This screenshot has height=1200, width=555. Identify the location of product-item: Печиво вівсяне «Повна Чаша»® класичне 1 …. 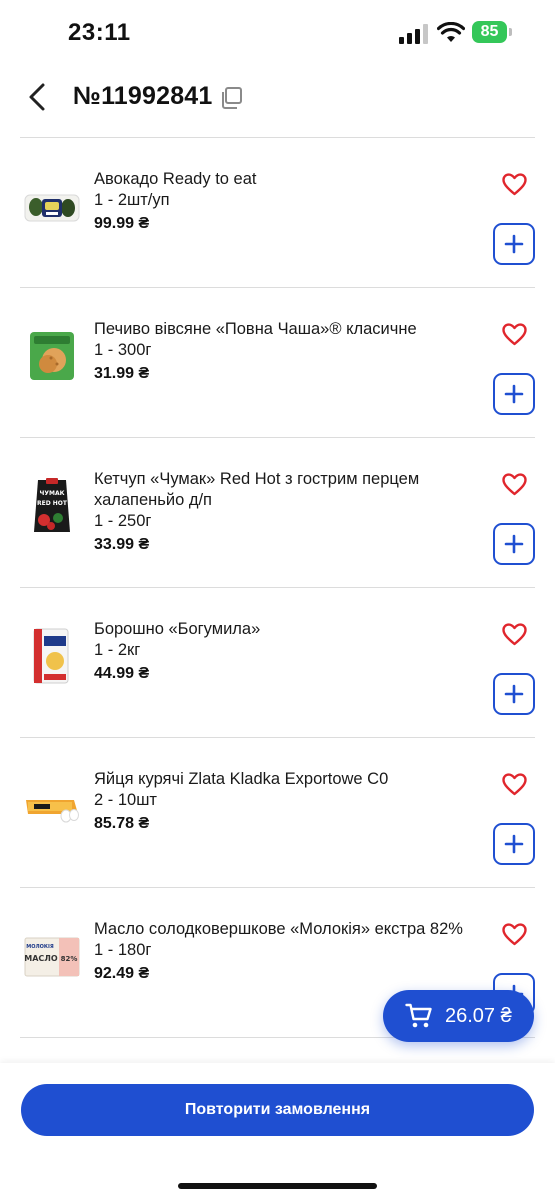
(277, 363).